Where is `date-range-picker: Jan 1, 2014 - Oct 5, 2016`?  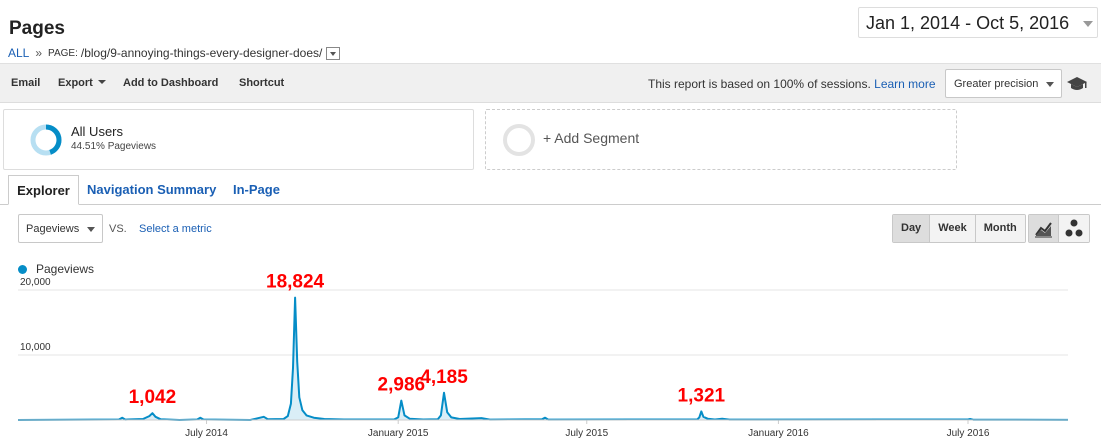
date-range-picker: Jan 1, 2014 - Oct 5, 2016 is located at coordinates (978, 22).